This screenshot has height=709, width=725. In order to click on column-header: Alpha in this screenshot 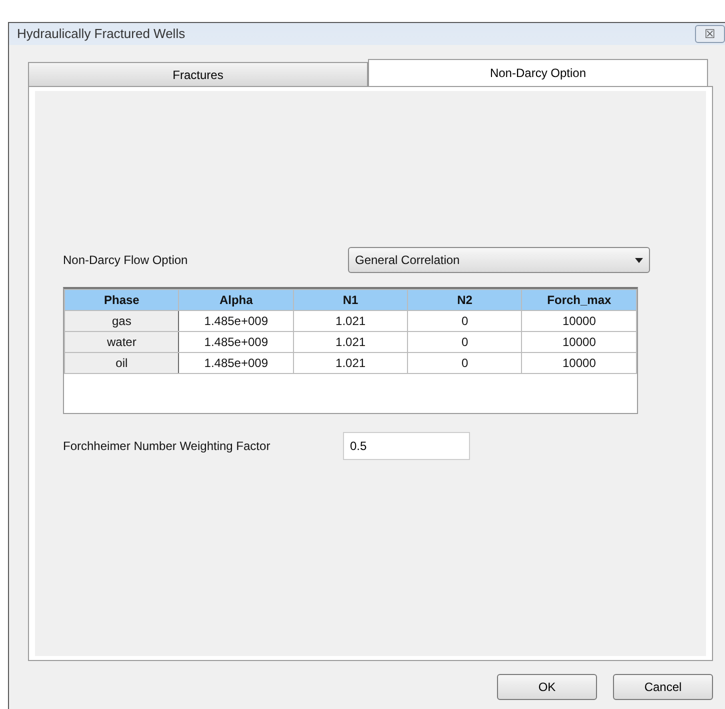, I will do `click(236, 300)`.